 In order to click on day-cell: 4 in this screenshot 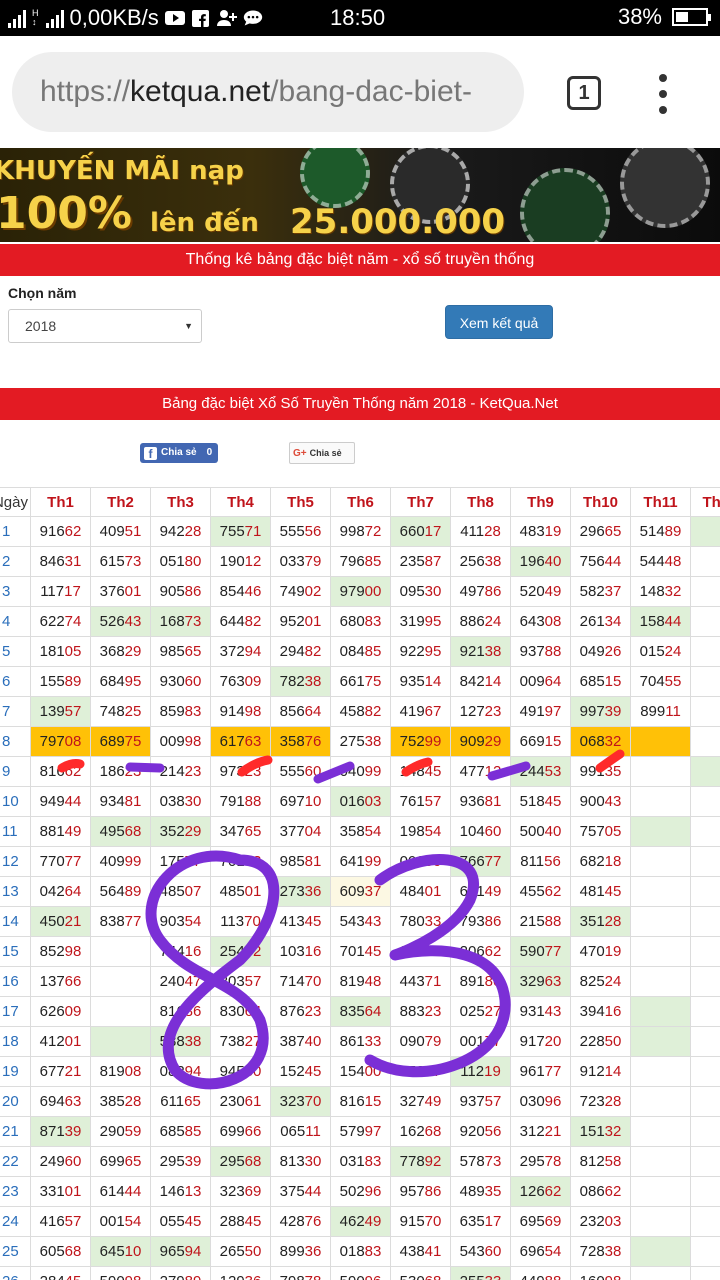, I will do `click(15, 621)`.